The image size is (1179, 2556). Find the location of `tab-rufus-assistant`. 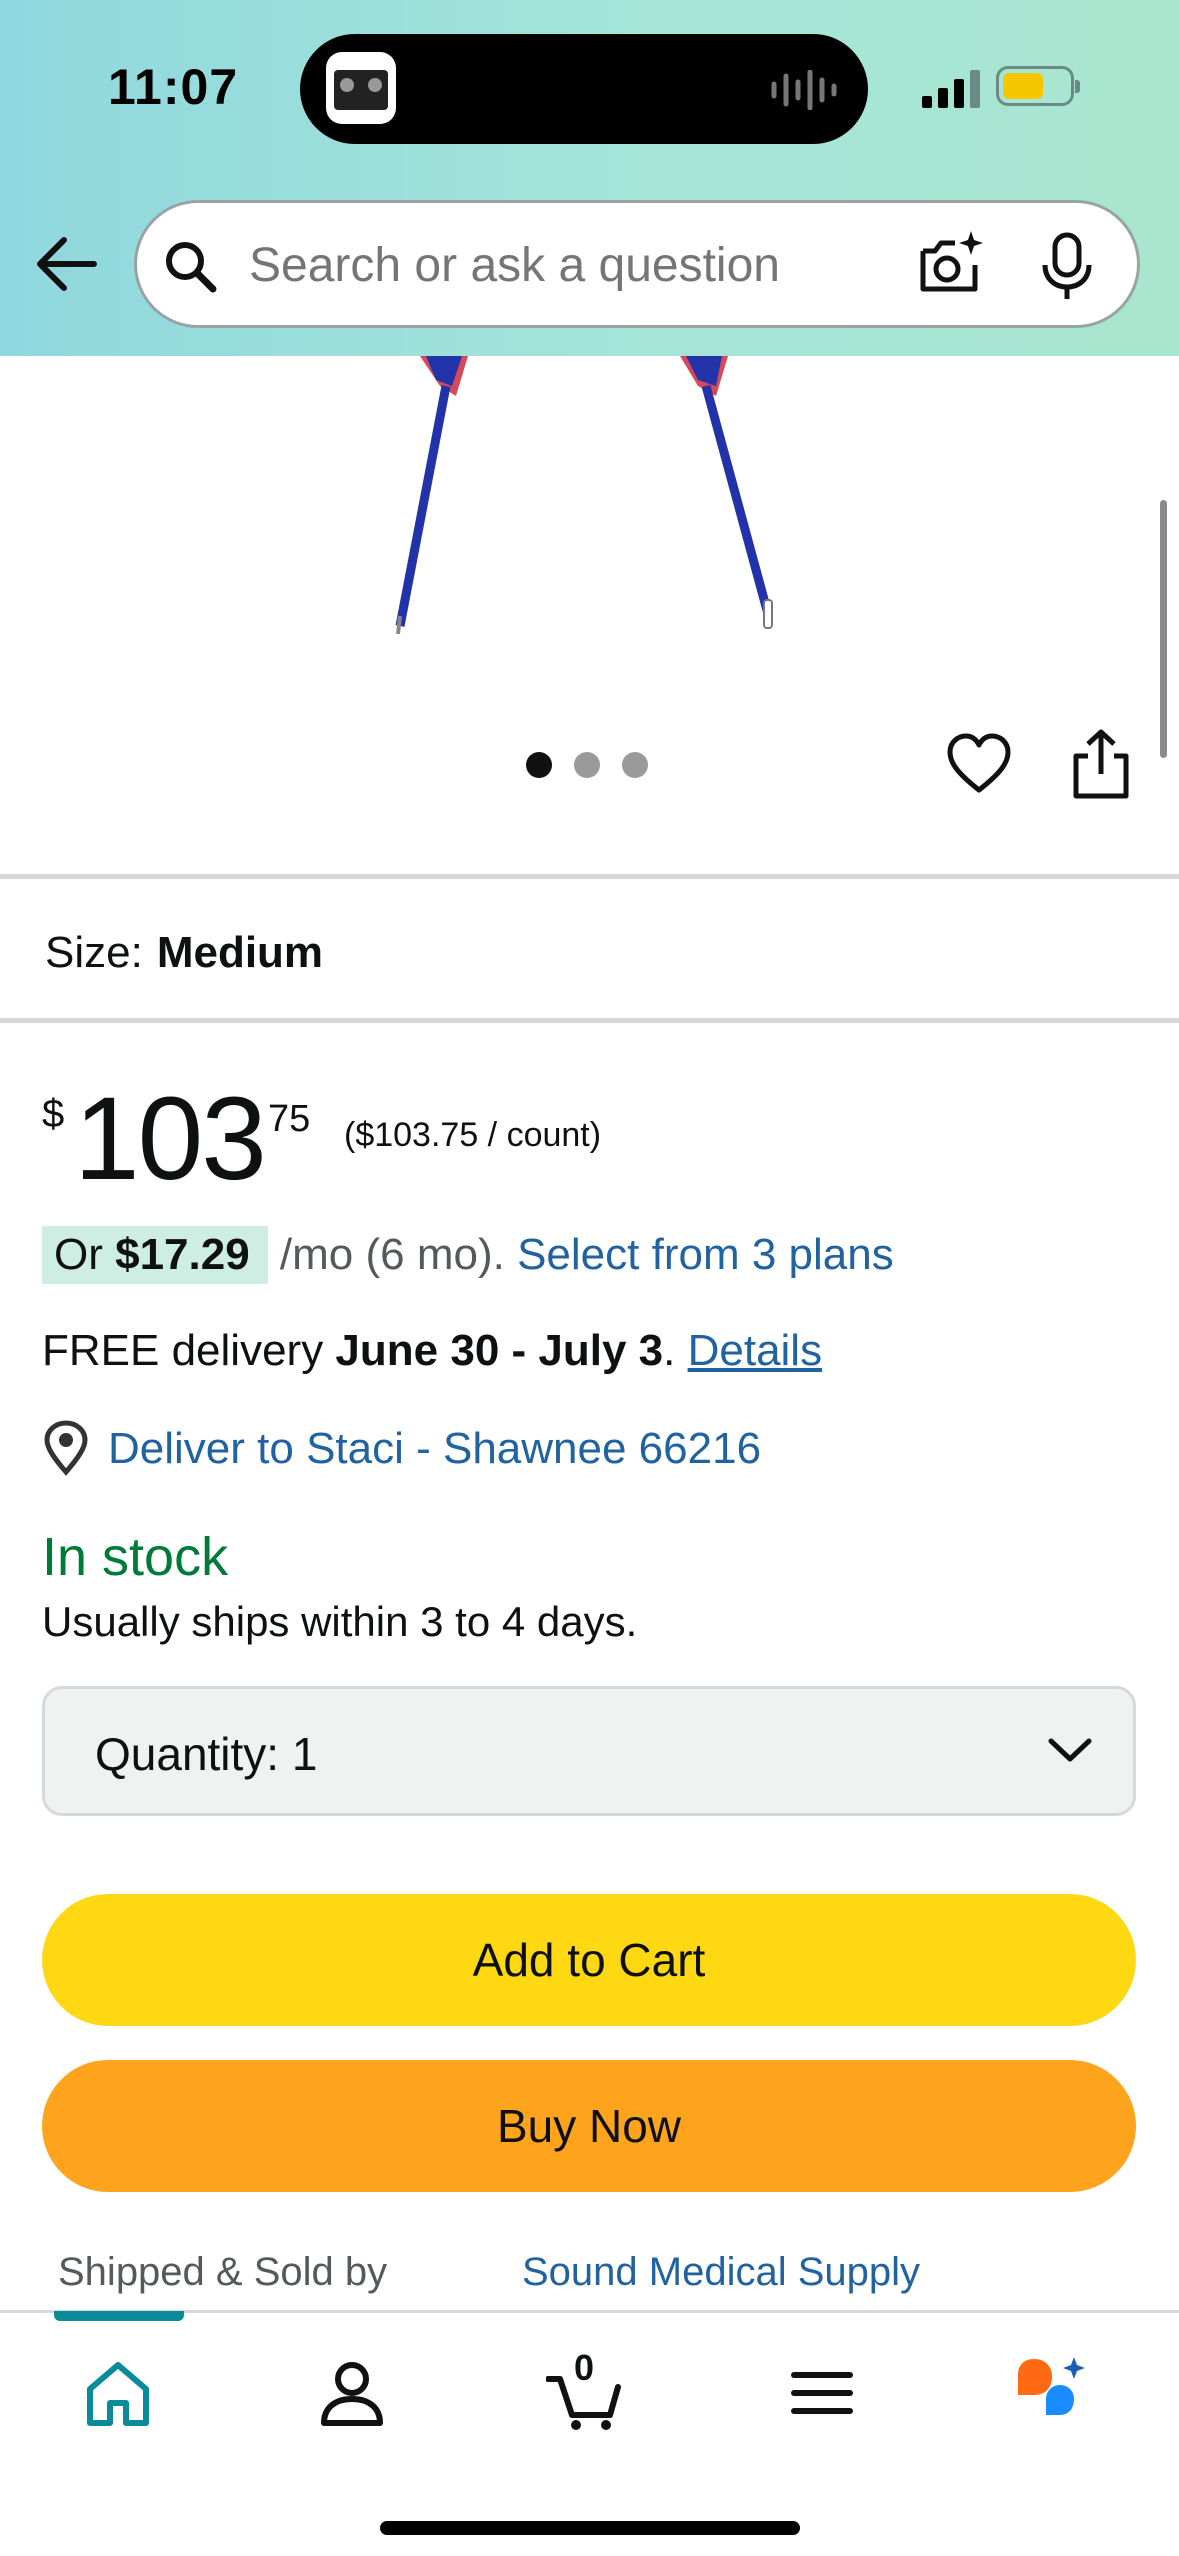

tab-rufus-assistant is located at coordinates (1052, 2393).